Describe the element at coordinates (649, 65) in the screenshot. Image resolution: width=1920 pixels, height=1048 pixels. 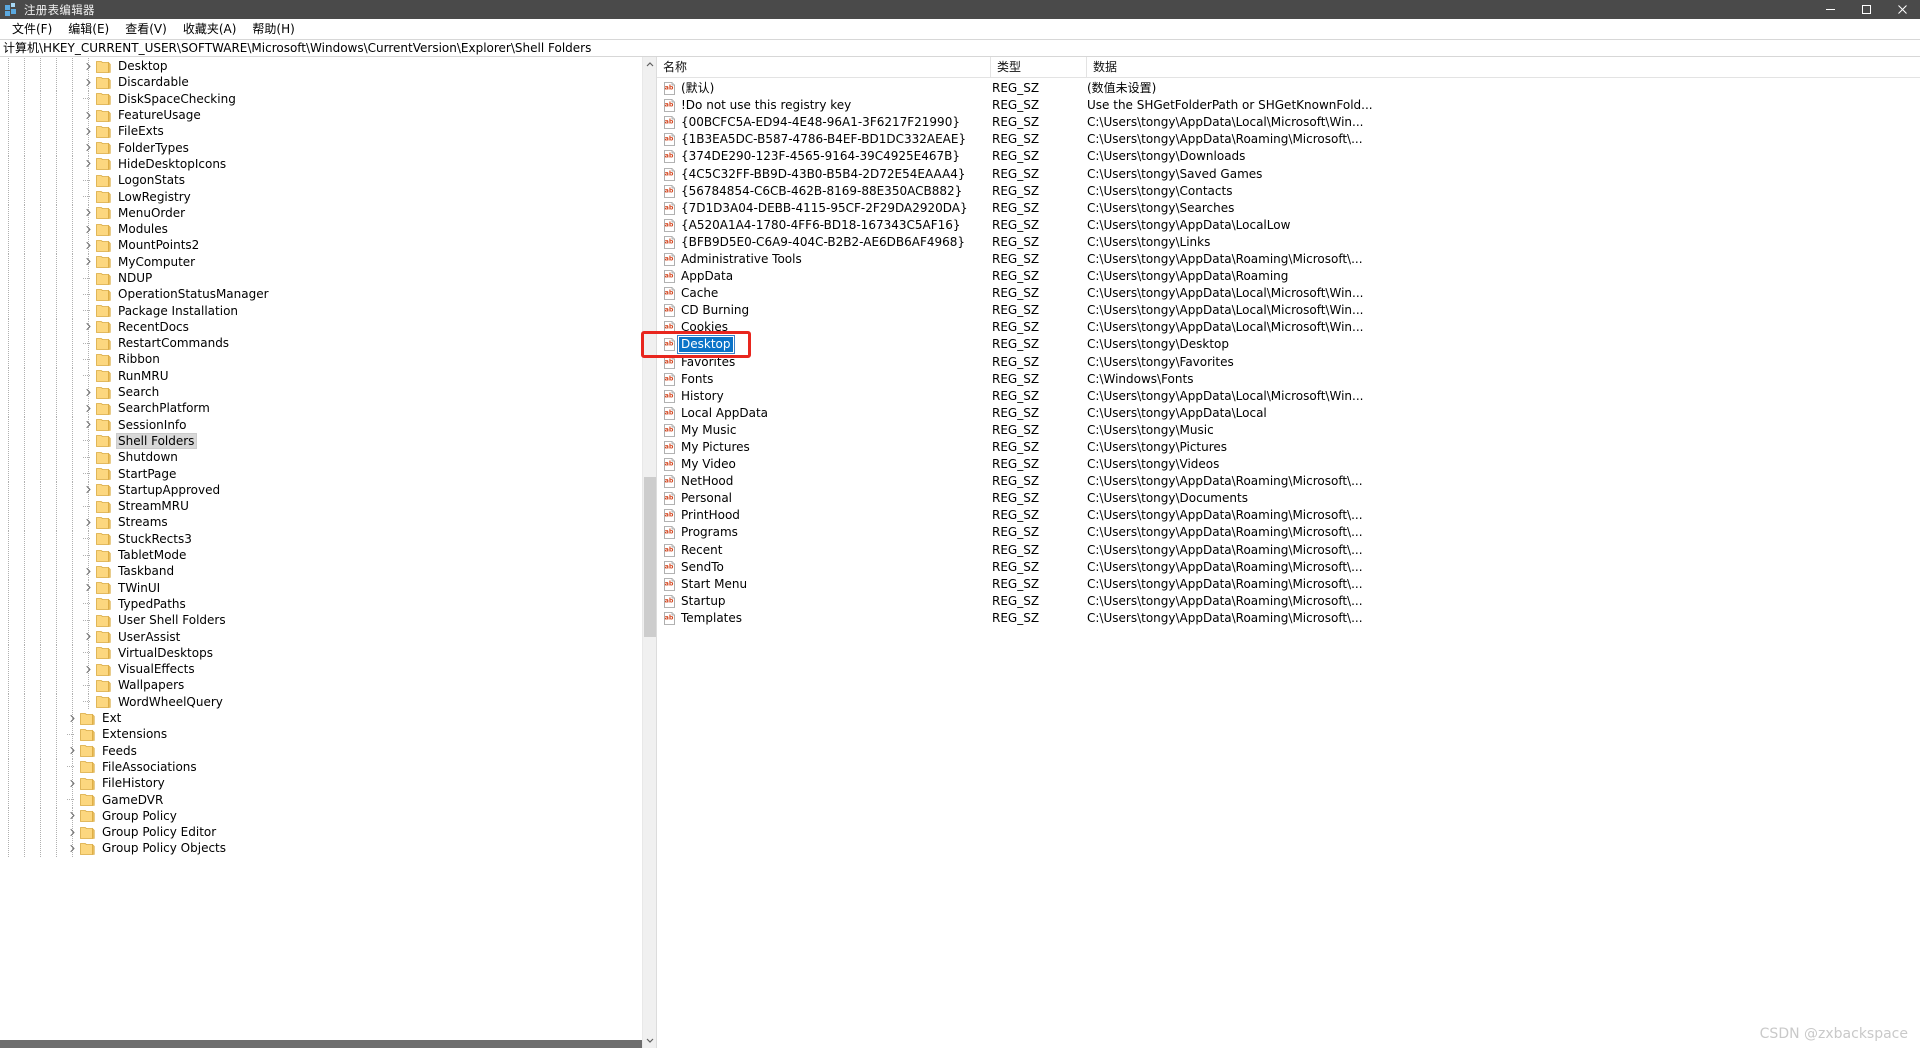
I see `tree-scroll-up-button` at that location.